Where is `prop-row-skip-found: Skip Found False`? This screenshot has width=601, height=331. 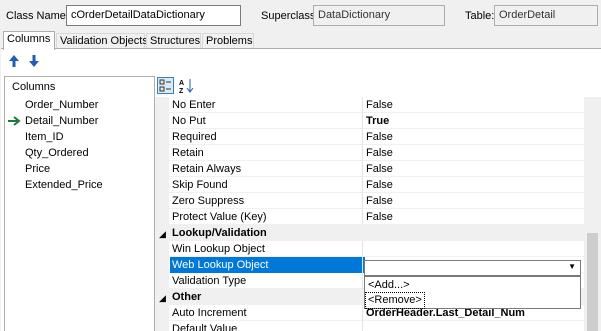 prop-row-skip-found: Skip Found False is located at coordinates (370, 185).